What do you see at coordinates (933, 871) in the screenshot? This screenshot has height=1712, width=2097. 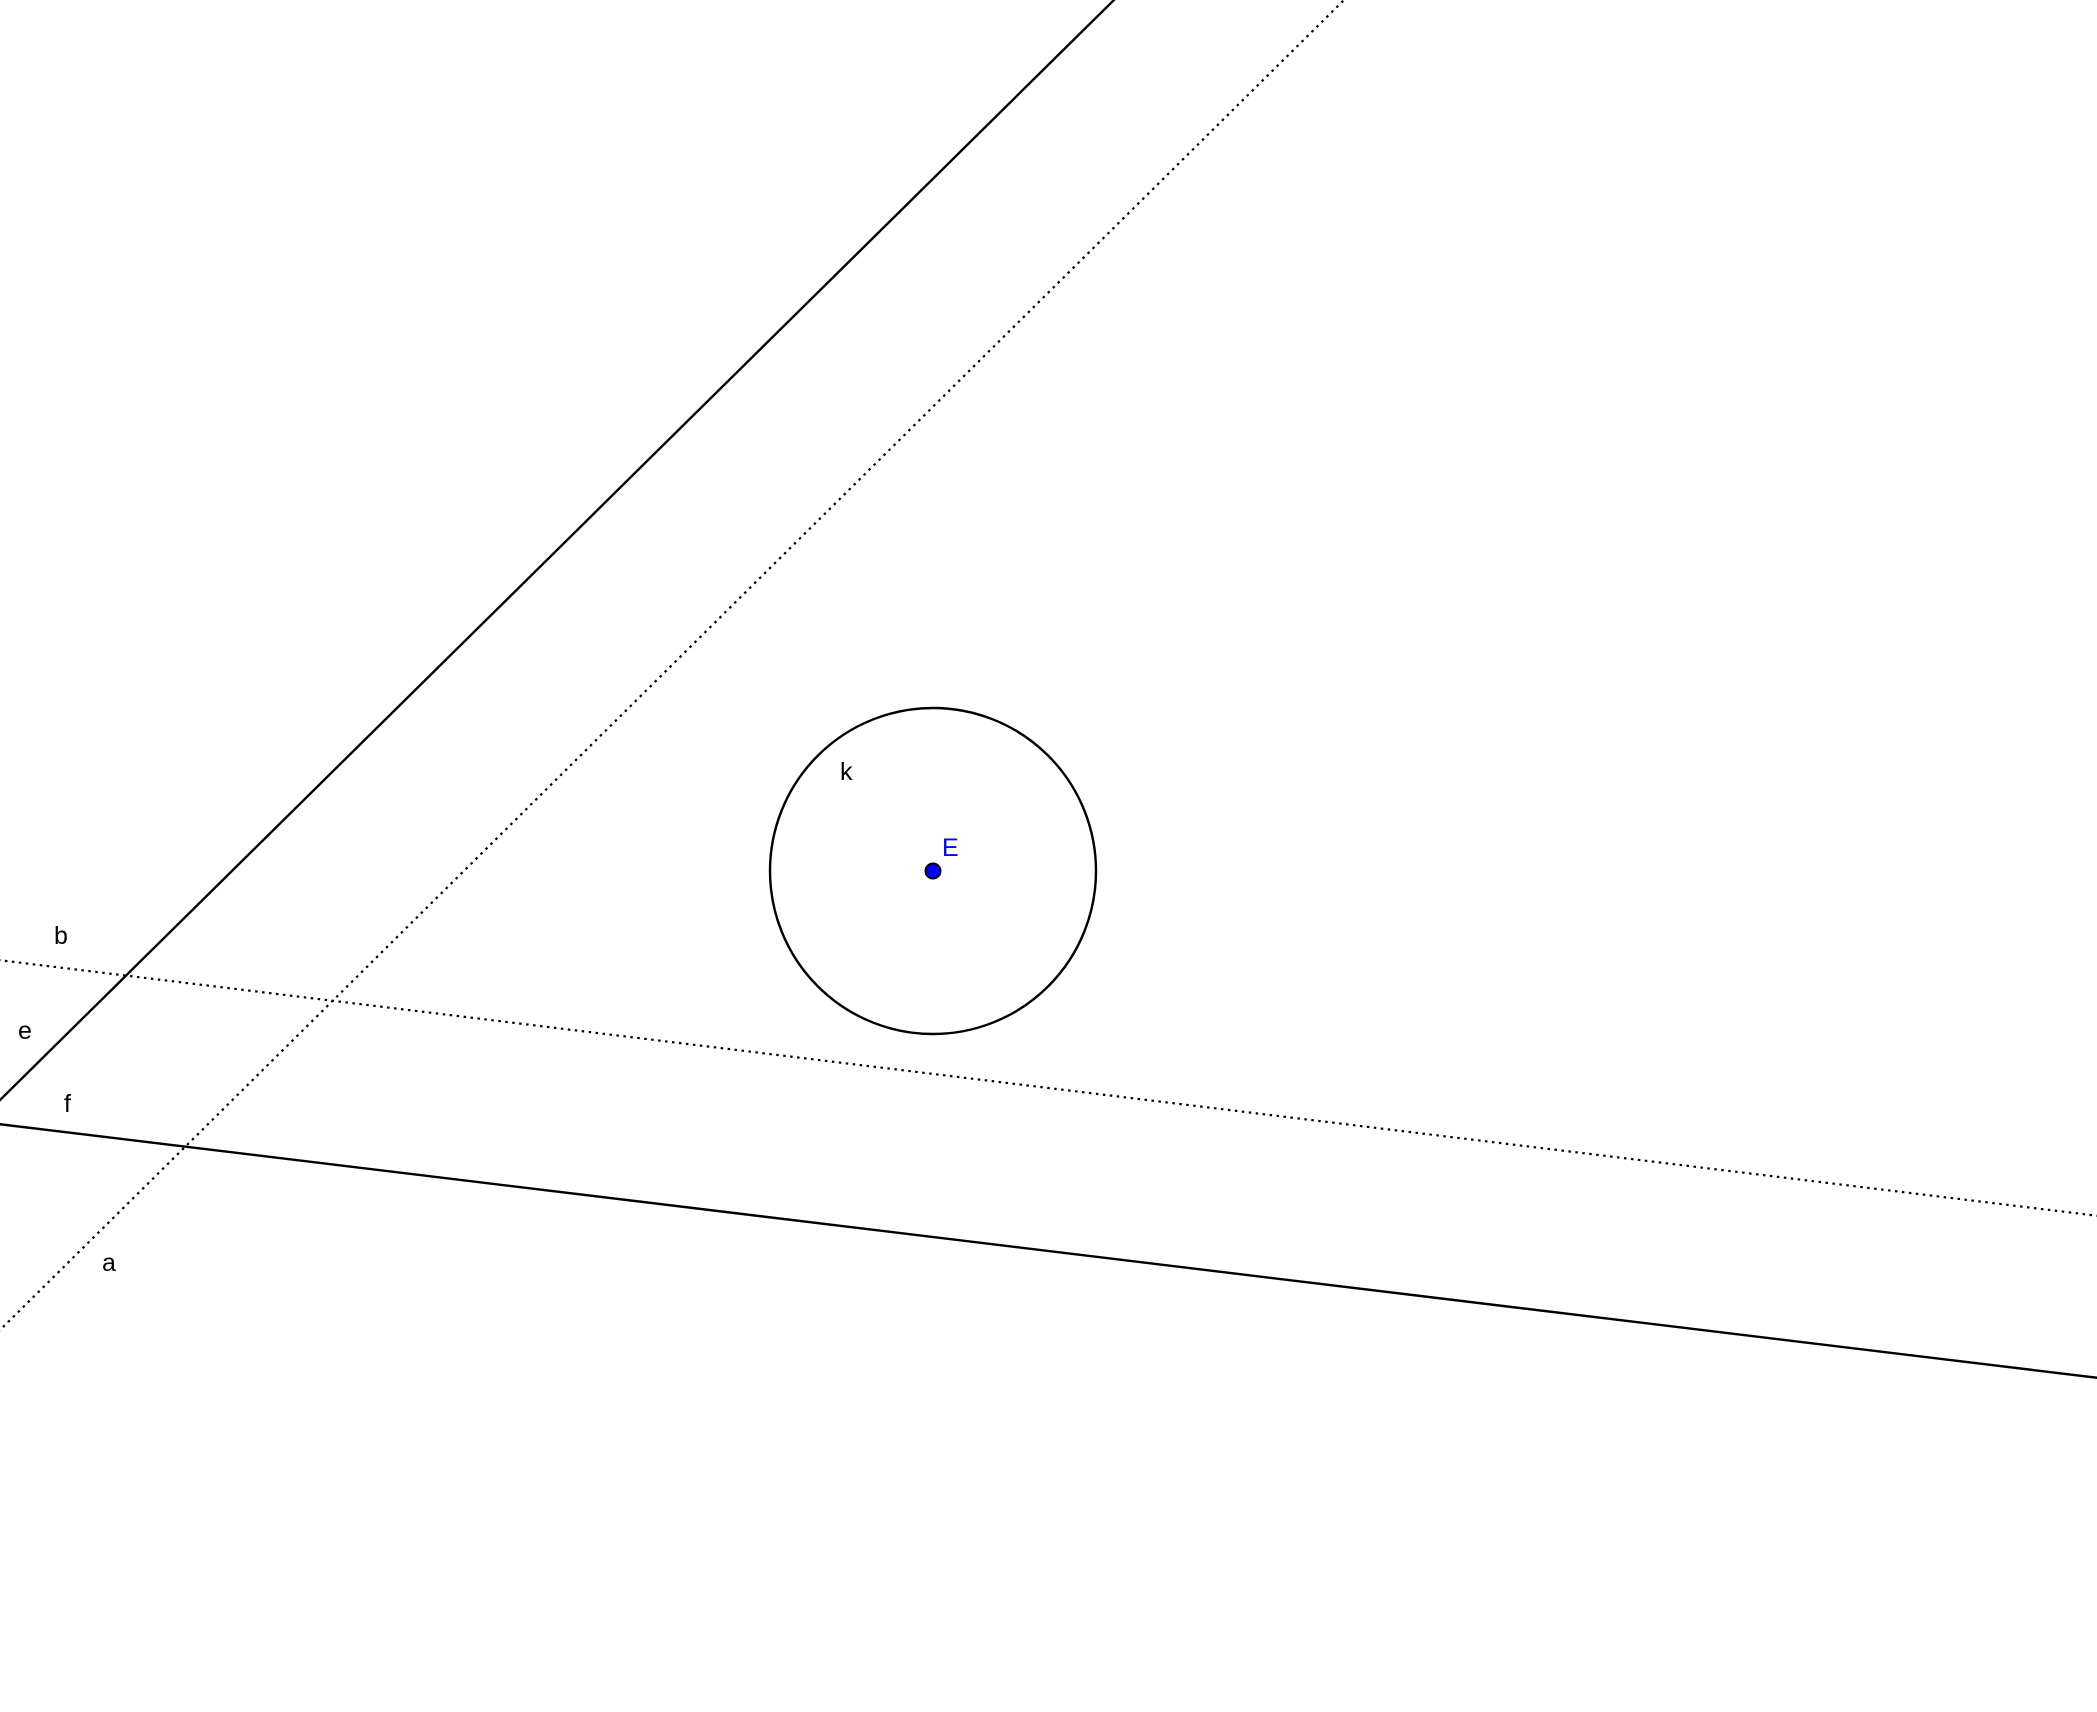 I see `point-e` at bounding box center [933, 871].